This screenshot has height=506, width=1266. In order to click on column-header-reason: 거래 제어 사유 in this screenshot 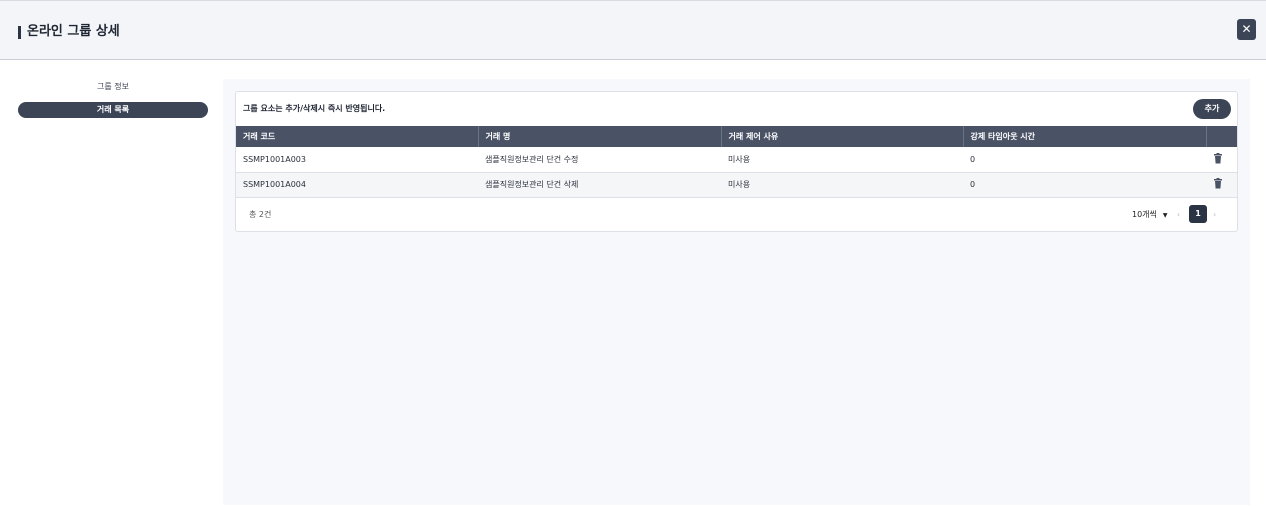, I will do `click(842, 136)`.